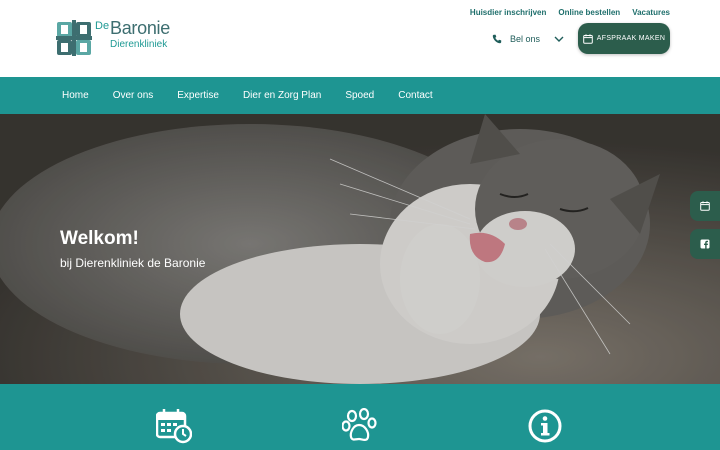 The width and height of the screenshot is (720, 450). I want to click on appointment-label: AFSPRAAK MAKEN, so click(631, 38).